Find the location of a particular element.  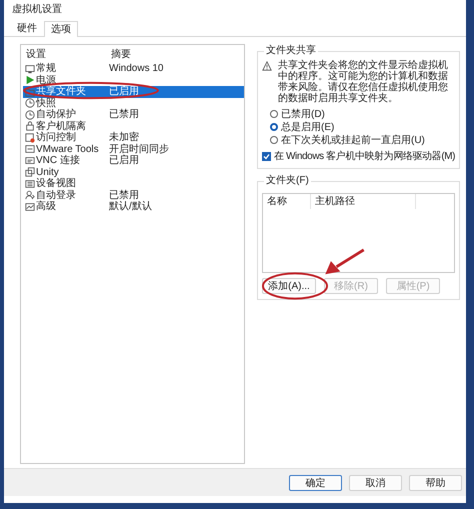

column-header: 设置 is located at coordinates (36, 55).